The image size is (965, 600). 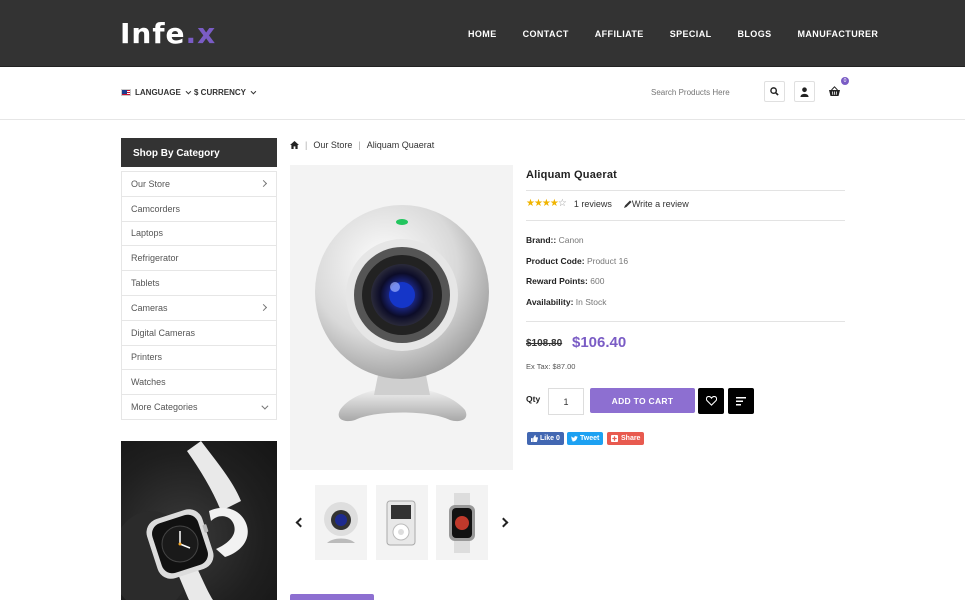 I want to click on quantity-label: Qty, so click(x=533, y=399).